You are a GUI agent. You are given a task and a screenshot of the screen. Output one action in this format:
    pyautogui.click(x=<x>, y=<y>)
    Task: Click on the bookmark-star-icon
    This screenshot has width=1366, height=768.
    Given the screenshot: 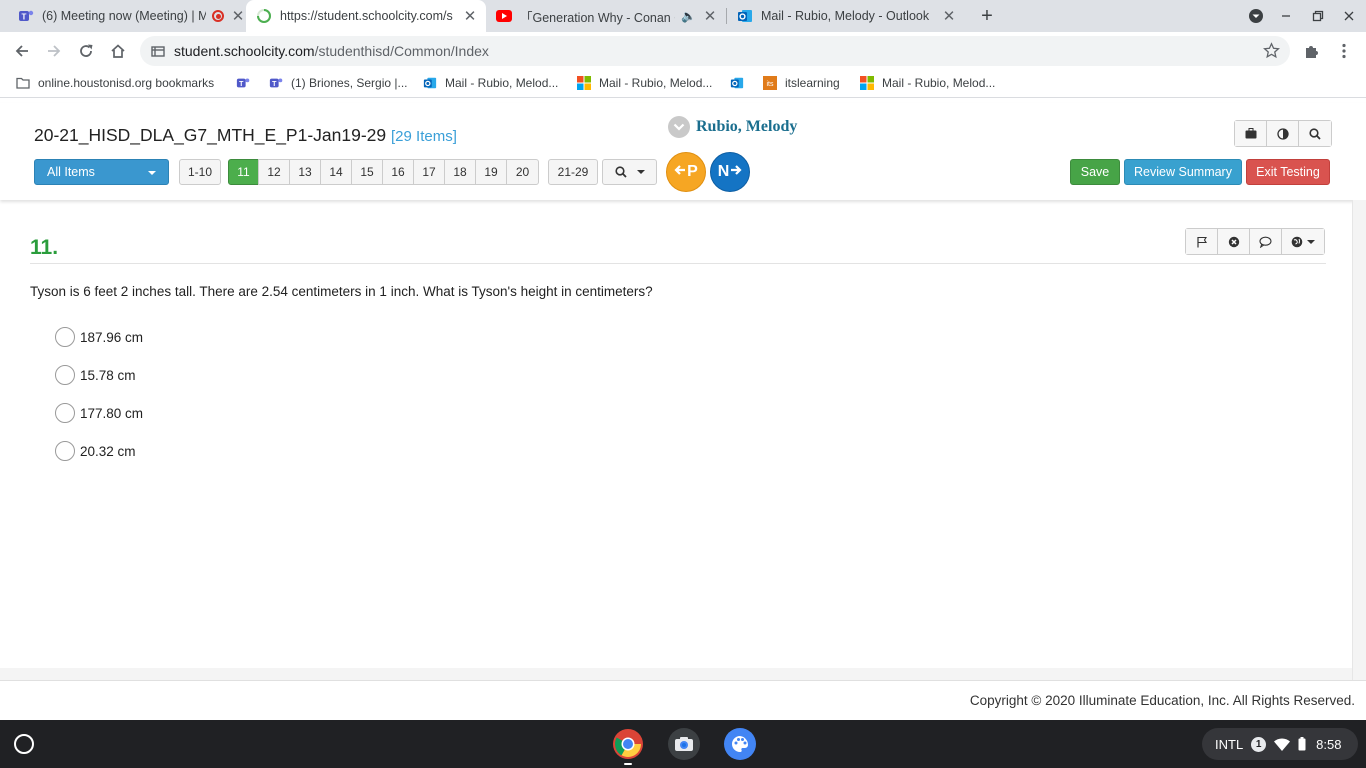 What is the action you would take?
    pyautogui.click(x=1271, y=52)
    